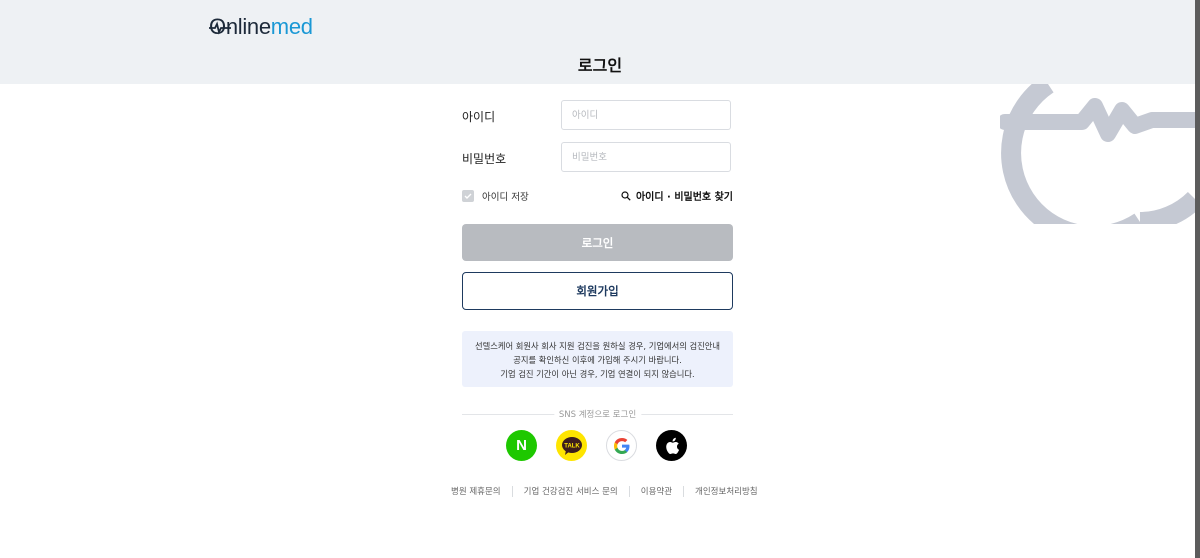 The height and width of the screenshot is (558, 1200). I want to click on google-login-button, so click(621, 445).